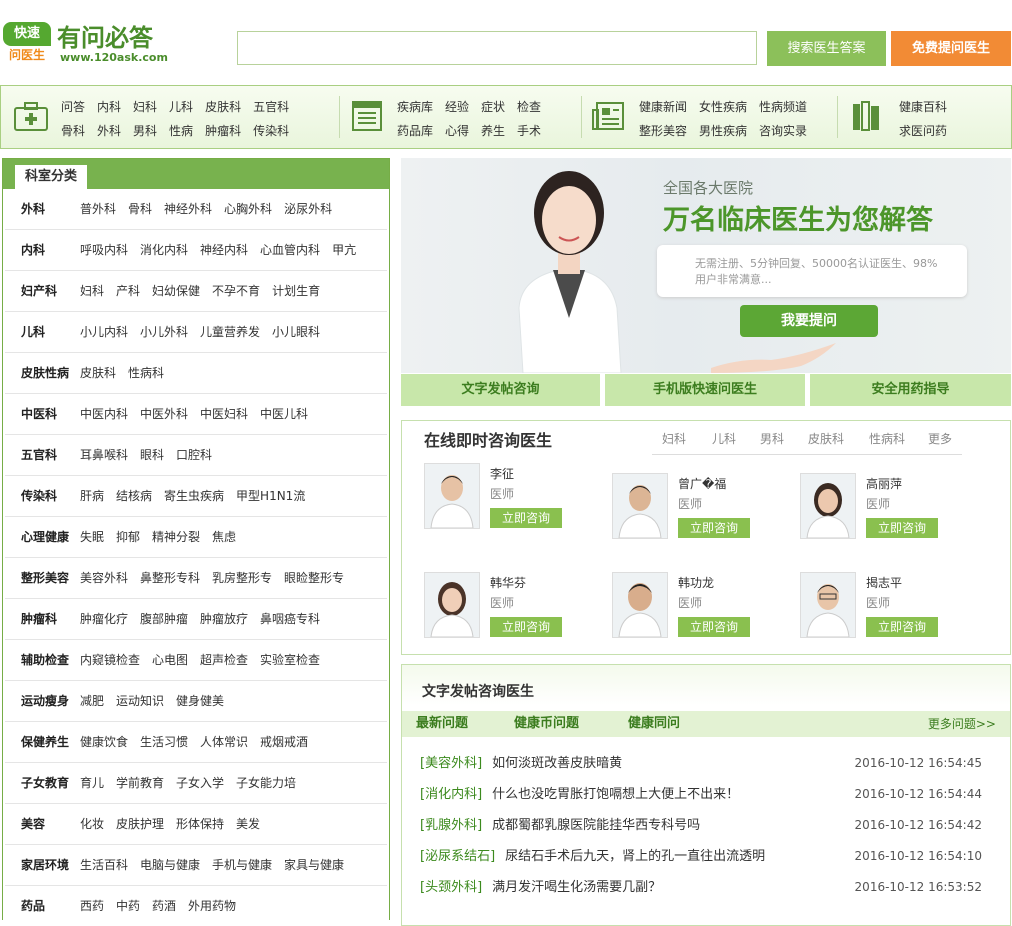 Image resolution: width=1012 pixels, height=926 pixels. Describe the element at coordinates (104, 332) in the screenshot. I see `department-subcategory-link: 小儿内科` at that location.